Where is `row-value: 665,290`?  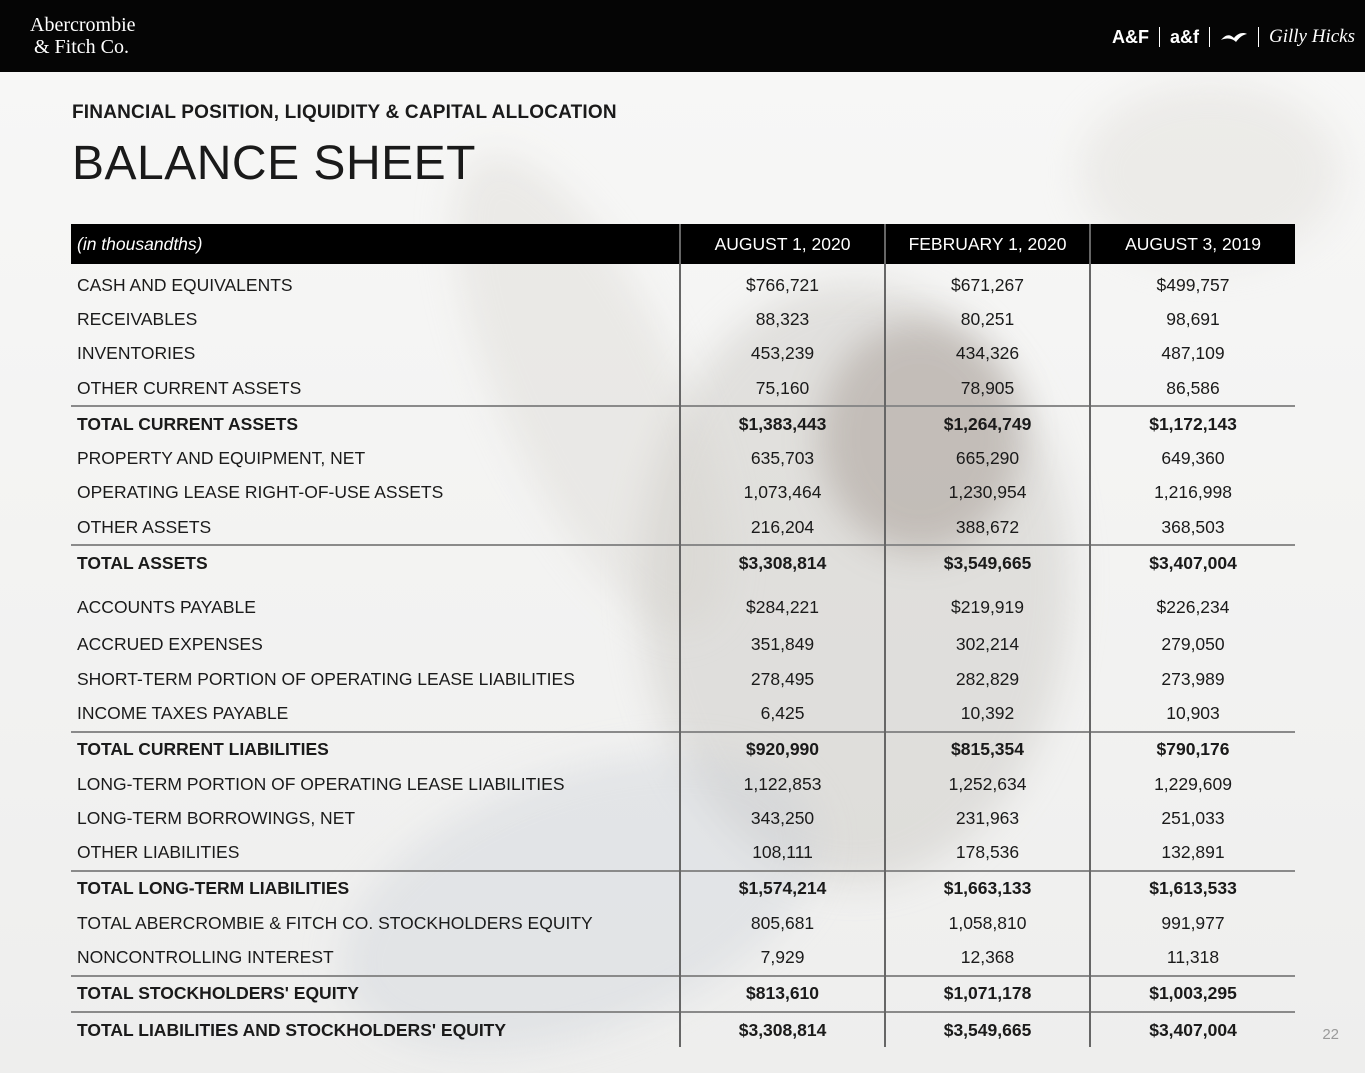 row-value: 665,290 is located at coordinates (987, 458).